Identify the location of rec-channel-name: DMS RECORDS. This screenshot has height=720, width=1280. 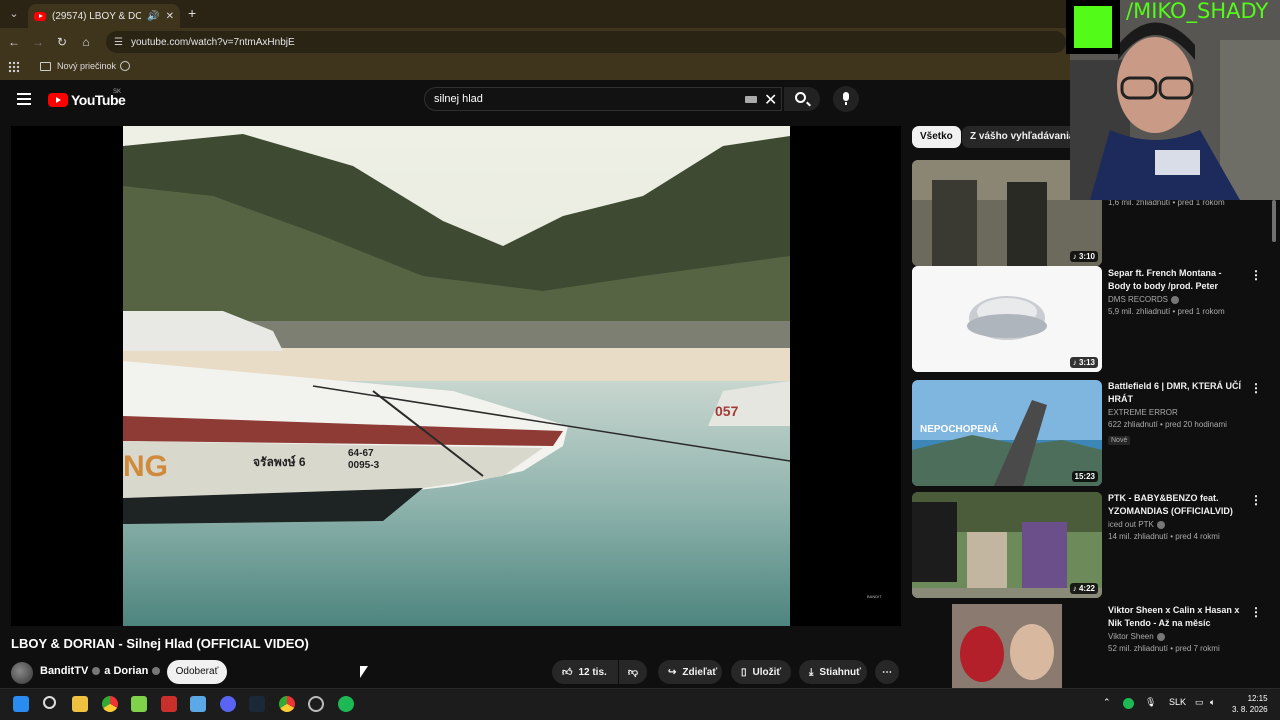
(1138, 299).